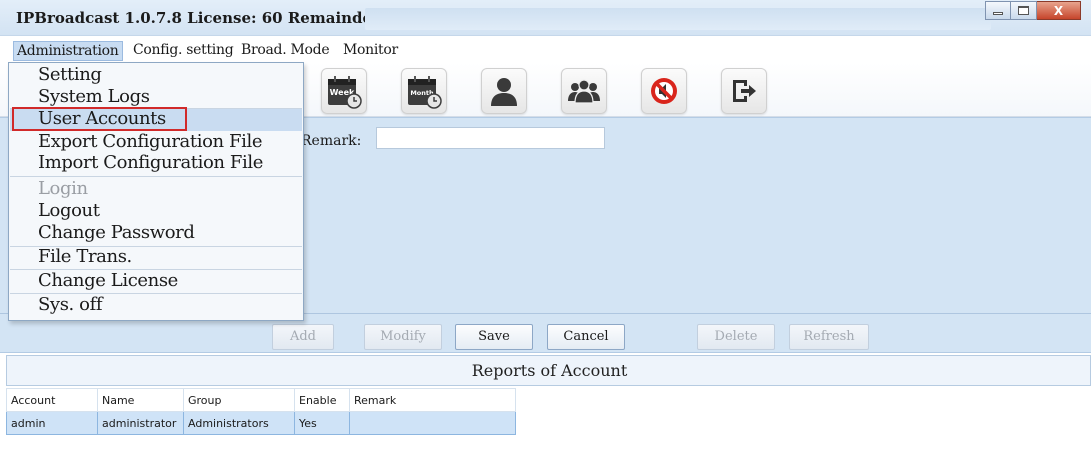 This screenshot has height=450, width=1091. What do you see at coordinates (494, 337) in the screenshot?
I see `save-button: Save` at bounding box center [494, 337].